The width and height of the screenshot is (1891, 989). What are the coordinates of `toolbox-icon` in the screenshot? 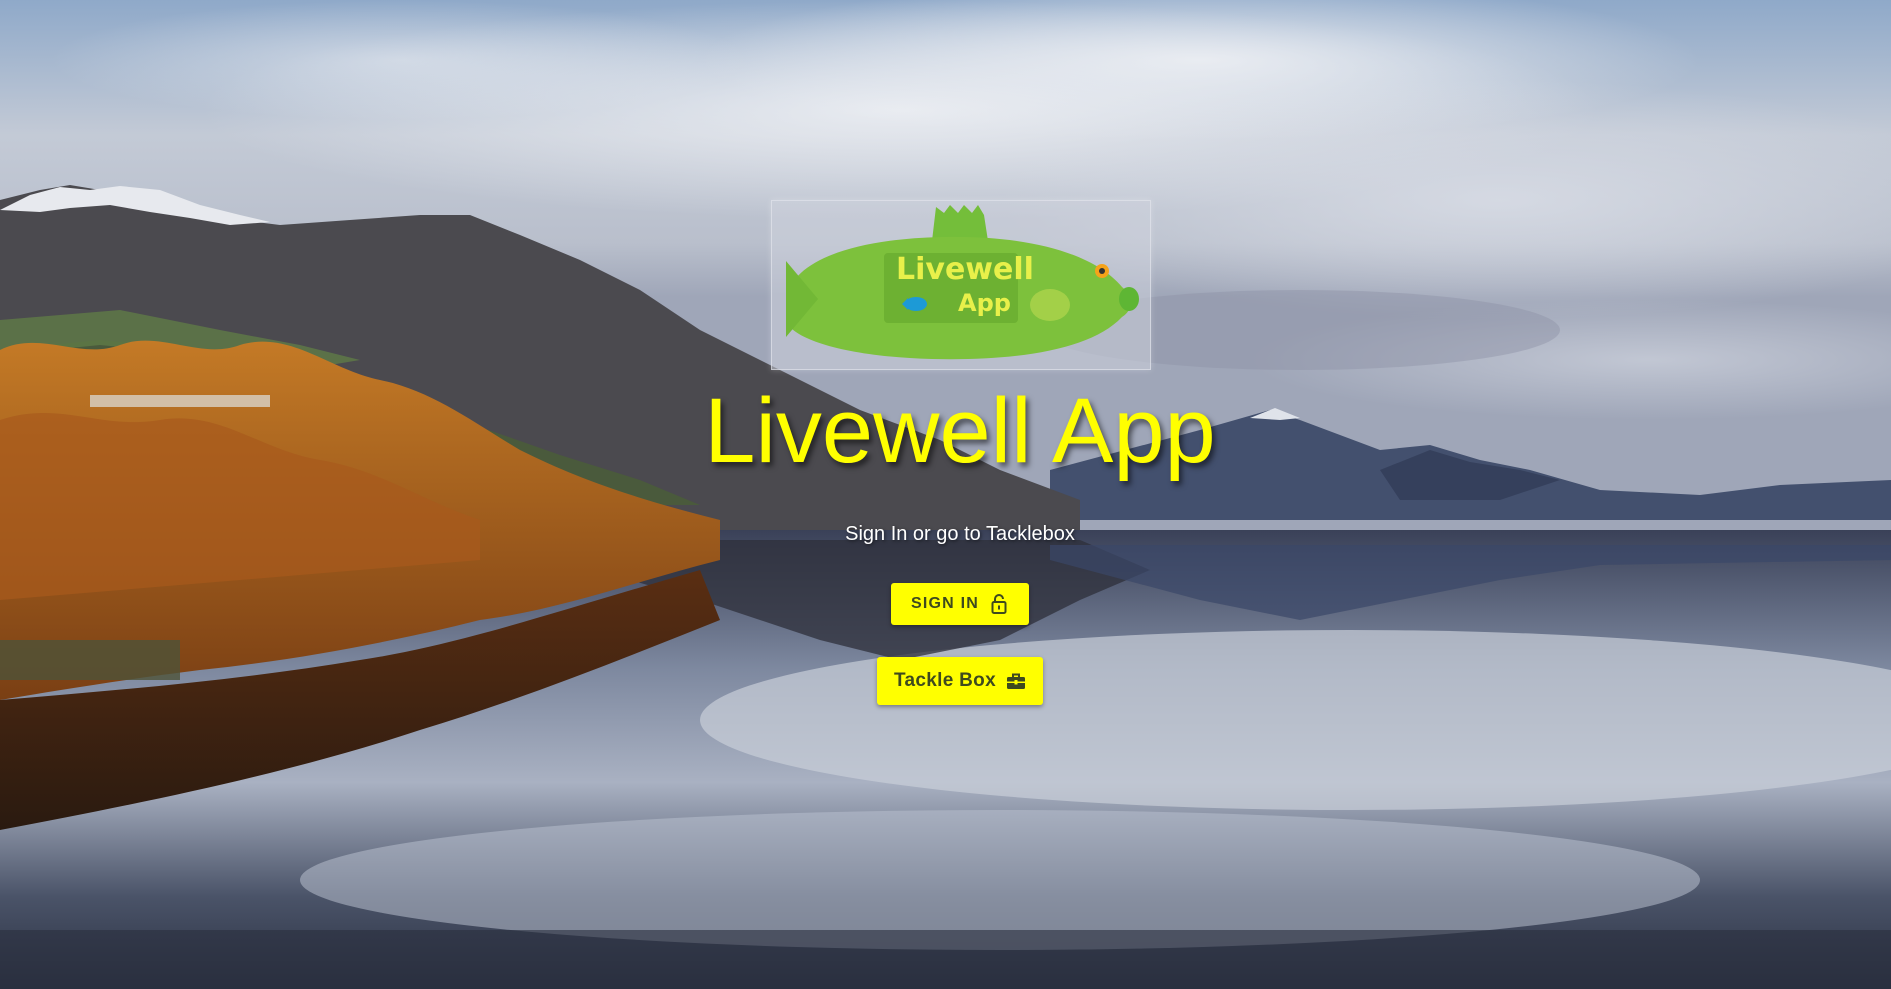 It's located at (1016, 681).